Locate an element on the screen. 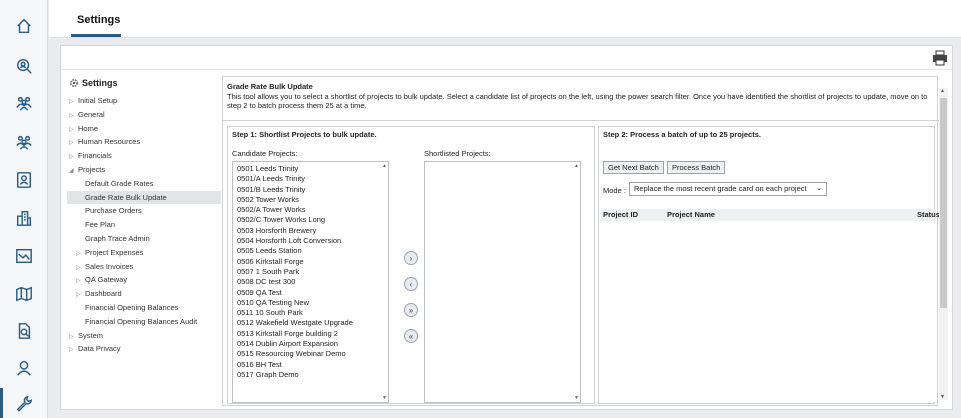 The height and width of the screenshot is (418, 961). expand-arrow-icon: ▷ is located at coordinates (71, 350).